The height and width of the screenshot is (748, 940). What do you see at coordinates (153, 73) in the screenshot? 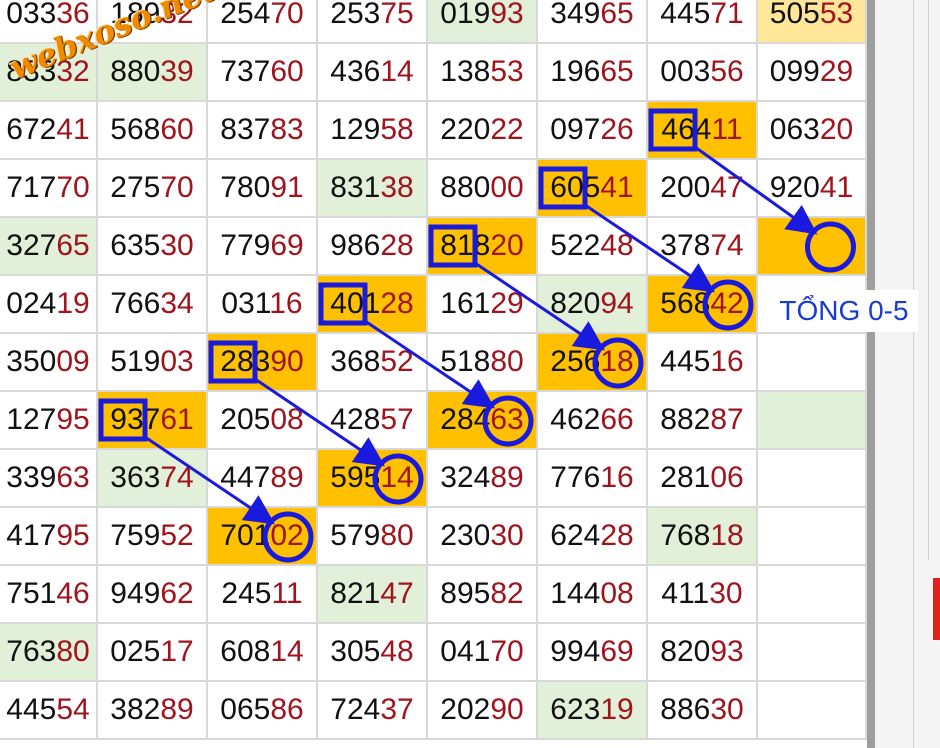
I see `result-cell: 88039` at bounding box center [153, 73].